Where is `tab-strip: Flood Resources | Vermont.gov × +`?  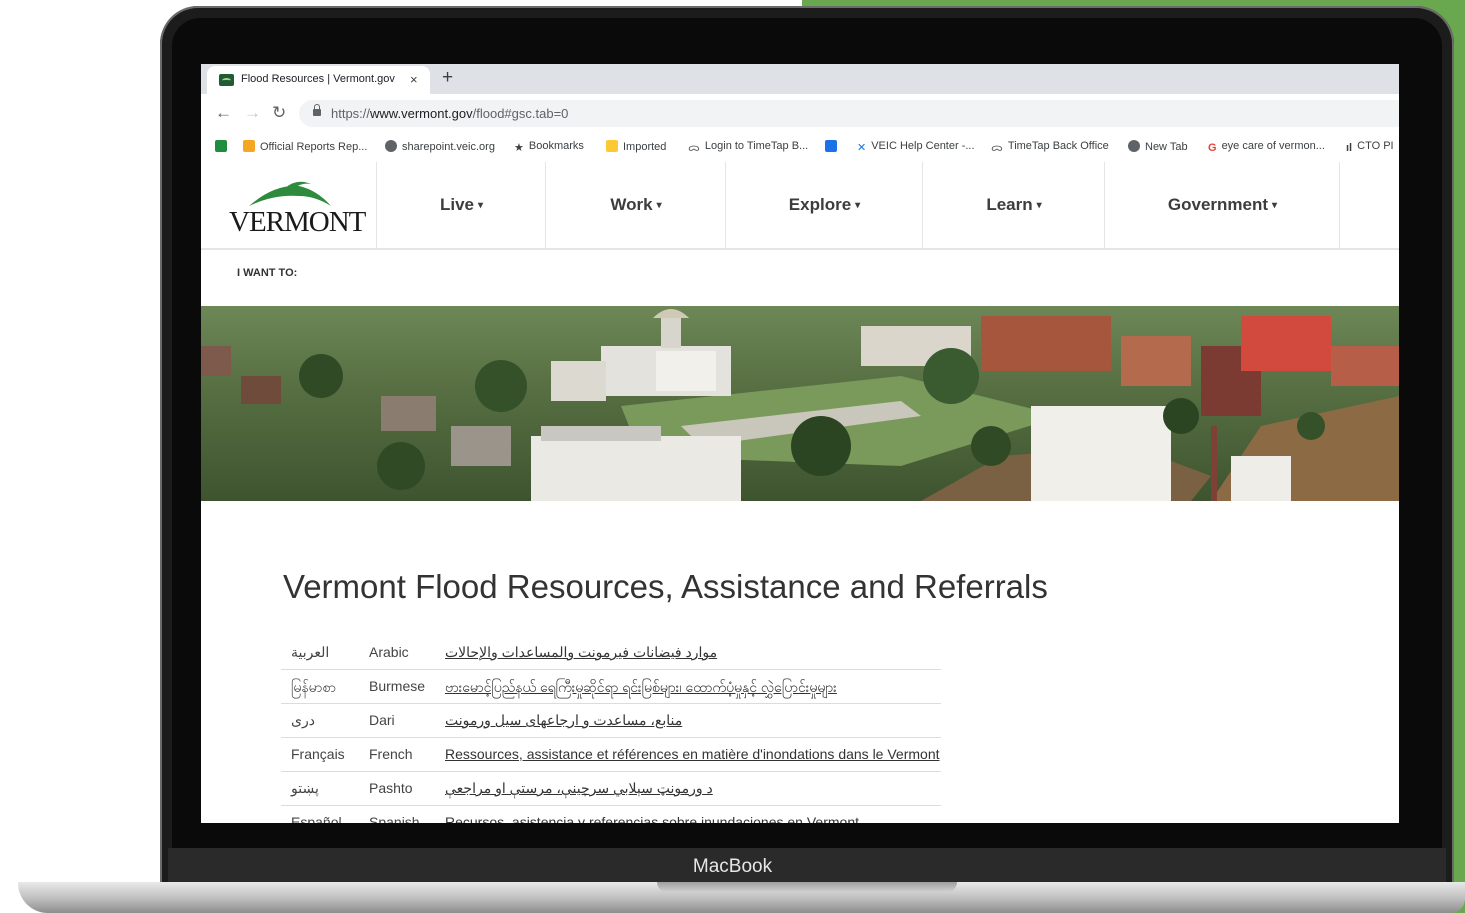
tab-strip: Flood Resources | Vermont.gov × + is located at coordinates (800, 79).